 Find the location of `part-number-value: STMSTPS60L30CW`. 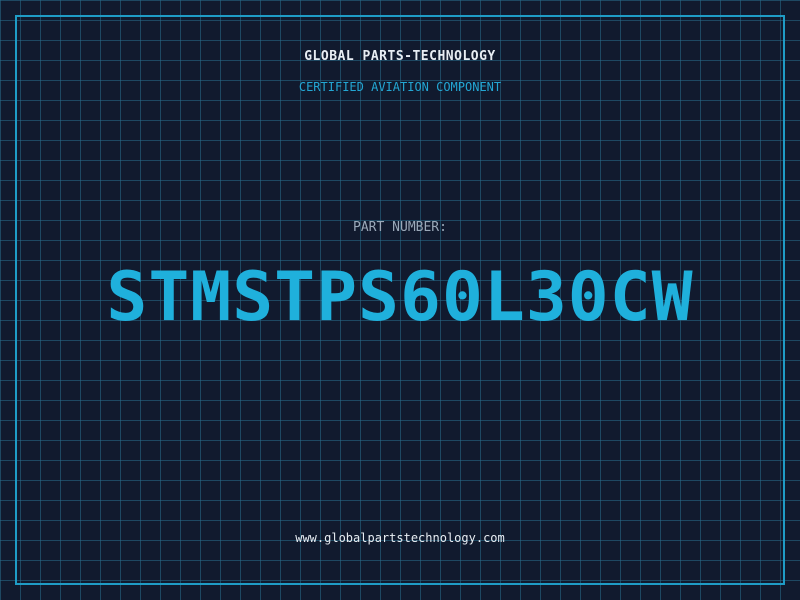

part-number-value: STMSTPS60L30CW is located at coordinates (400, 297).